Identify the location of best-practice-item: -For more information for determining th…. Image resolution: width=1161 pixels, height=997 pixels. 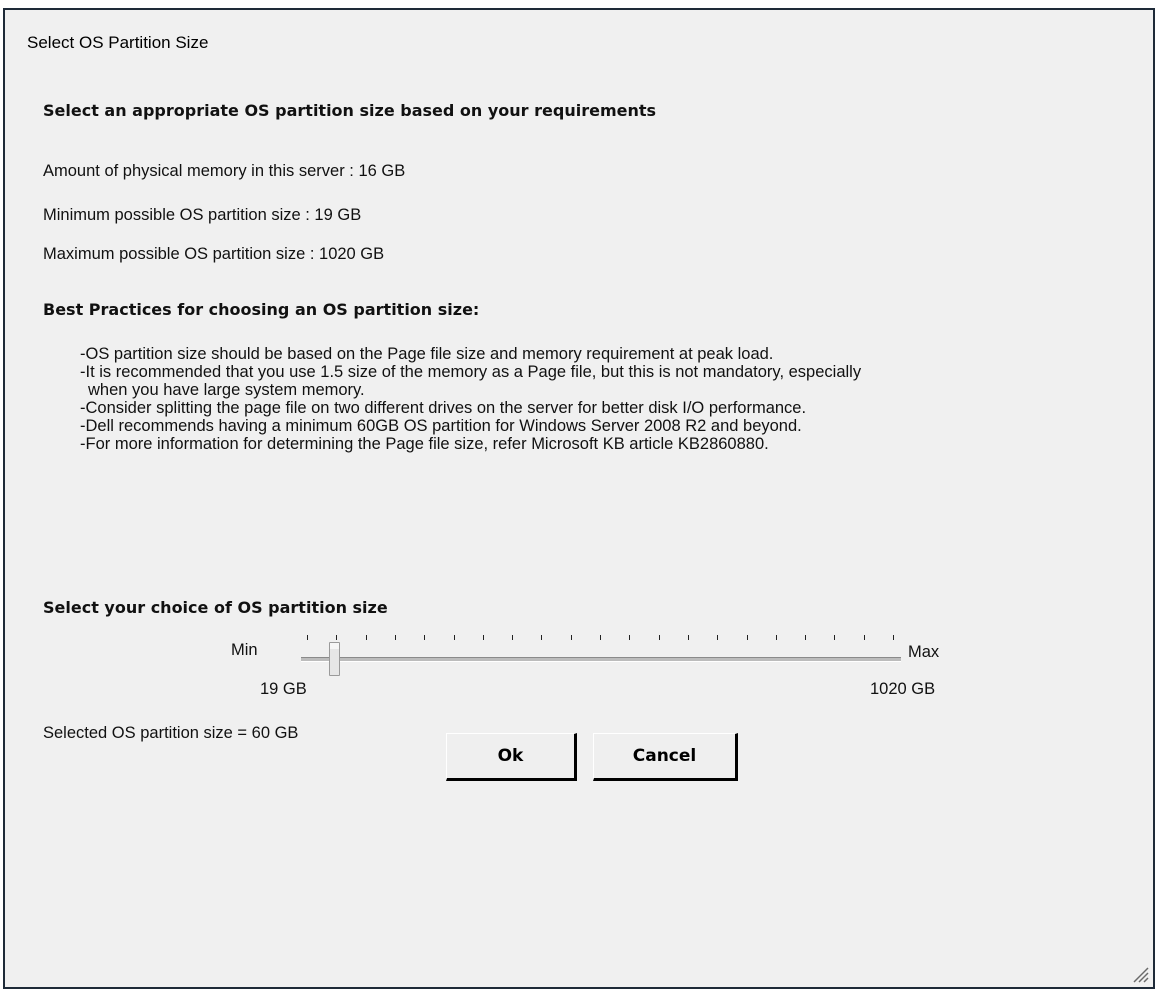
(424, 444).